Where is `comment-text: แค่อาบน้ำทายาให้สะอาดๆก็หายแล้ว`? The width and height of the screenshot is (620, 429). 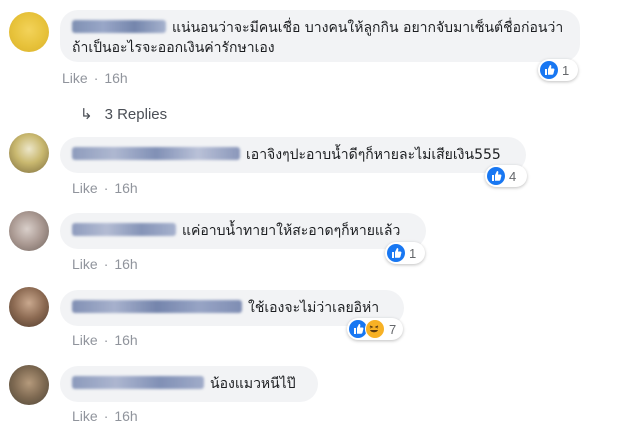
comment-text: แค่อาบน้ำทายาให้สะอาดๆก็หายแล้ว is located at coordinates (291, 231).